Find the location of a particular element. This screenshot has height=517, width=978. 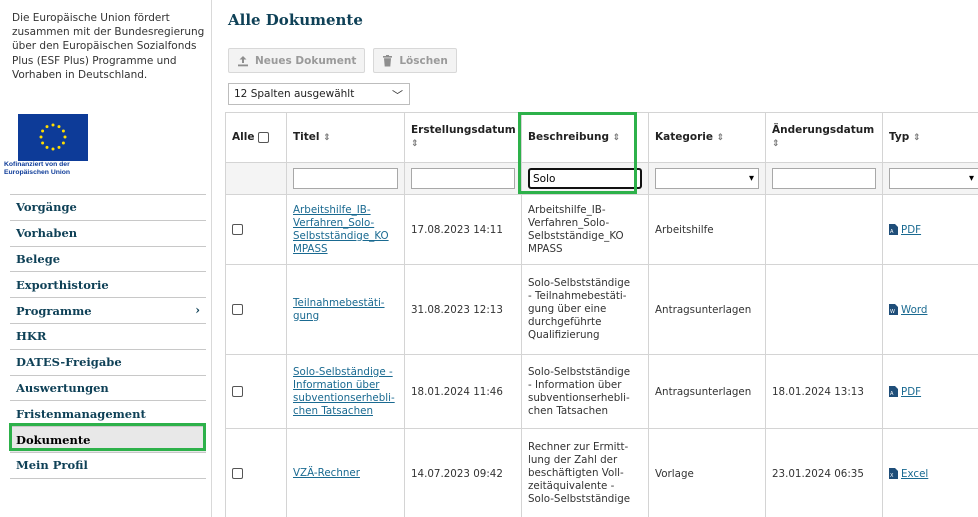

header-alle: Alle is located at coordinates (256, 137).